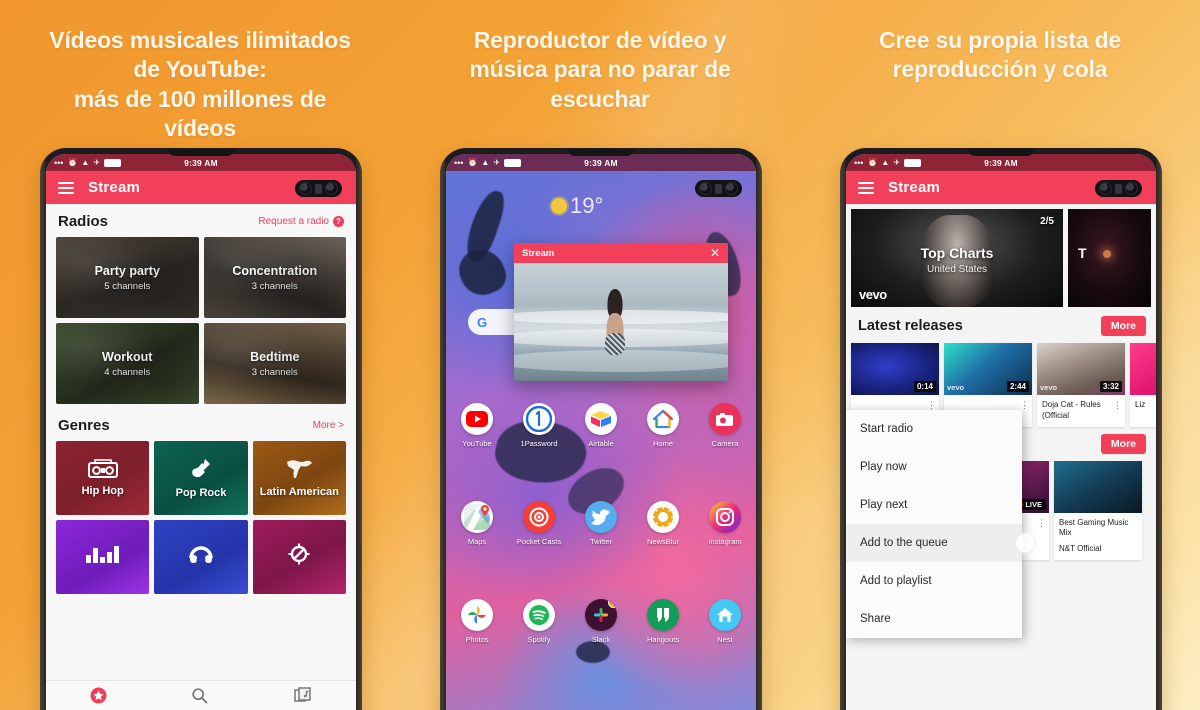 This screenshot has height=710, width=1200. What do you see at coordinates (1098, 510) in the screenshot?
I see `video-card: Best Gaming Music Mix N&T Official` at bounding box center [1098, 510].